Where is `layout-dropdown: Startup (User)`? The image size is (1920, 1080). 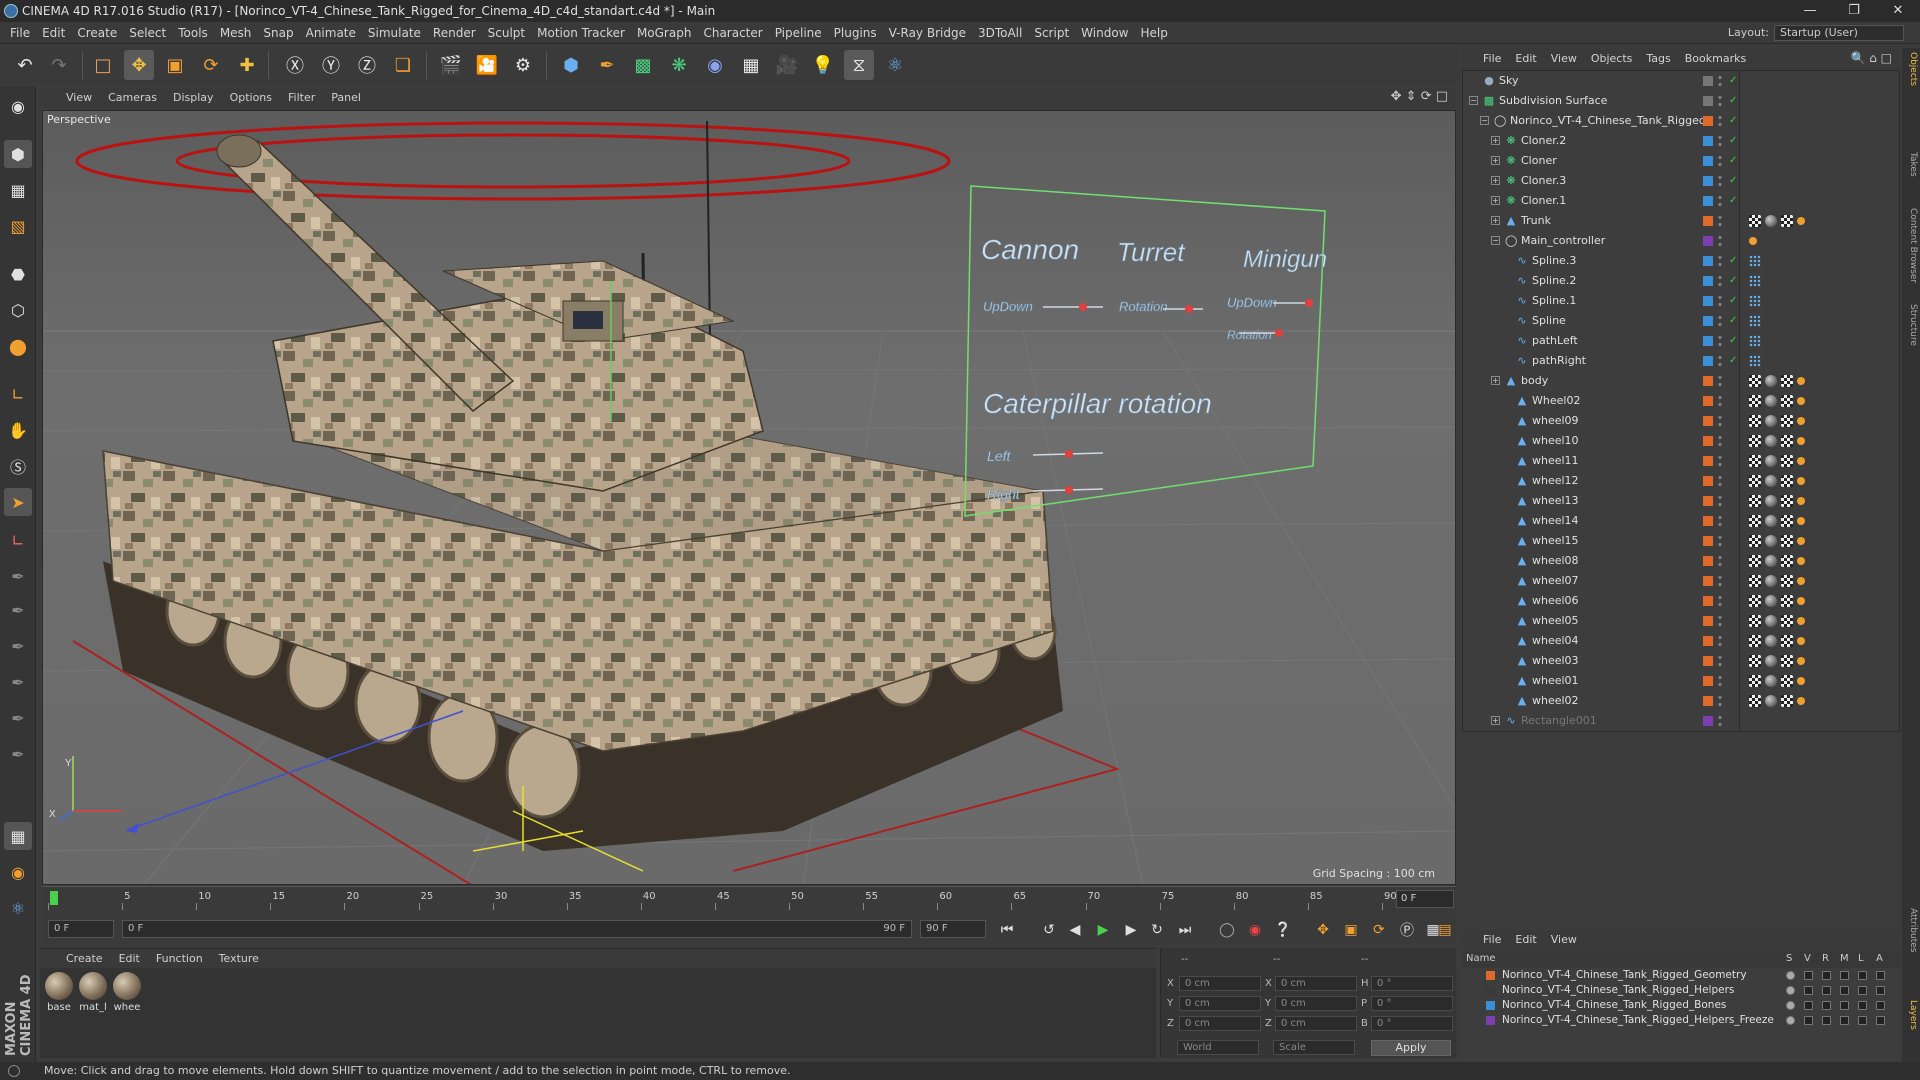
layout-dropdown: Startup (User) is located at coordinates (1839, 33).